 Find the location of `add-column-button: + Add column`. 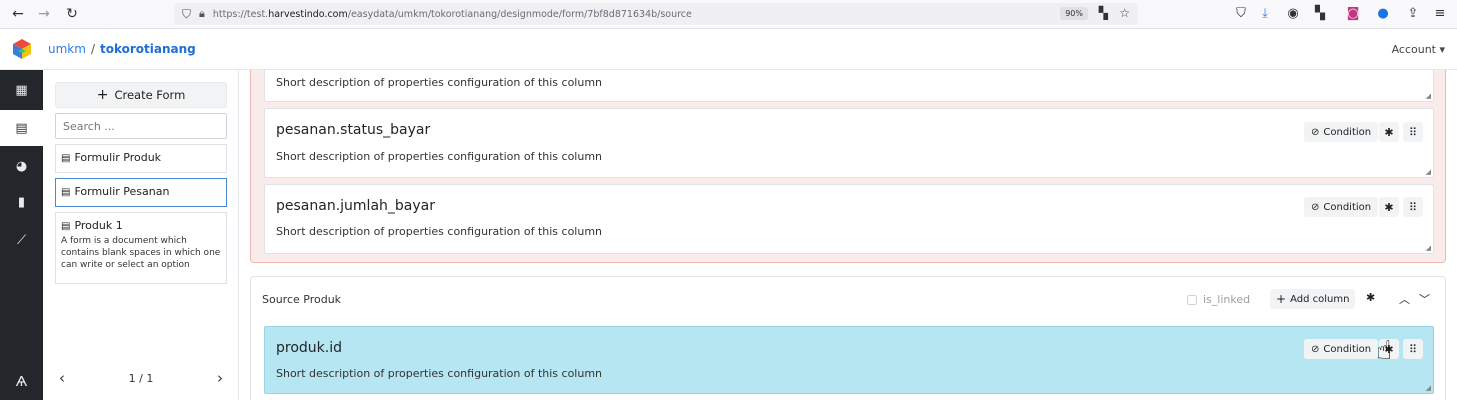

add-column-button: + Add column is located at coordinates (1313, 299).